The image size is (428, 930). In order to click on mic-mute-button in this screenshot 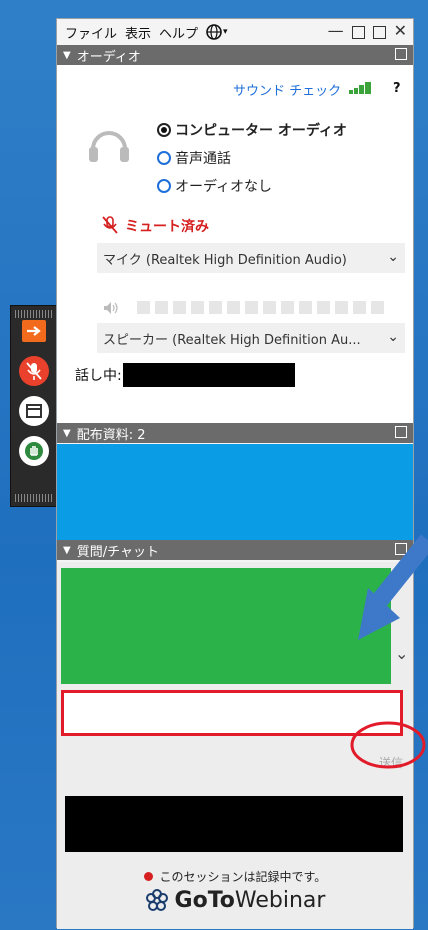, I will do `click(34, 371)`.